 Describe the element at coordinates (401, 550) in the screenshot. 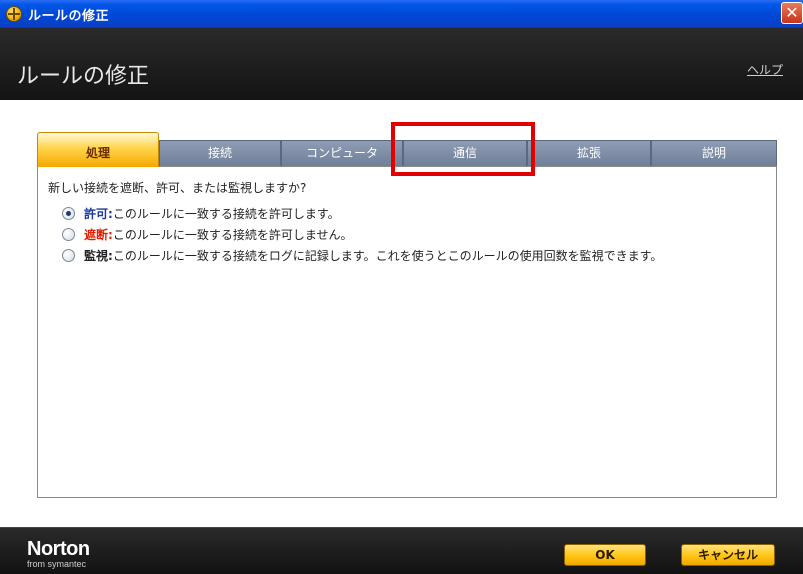

I see `dialog-footer: Norton from symantec OK キャンセル` at that location.